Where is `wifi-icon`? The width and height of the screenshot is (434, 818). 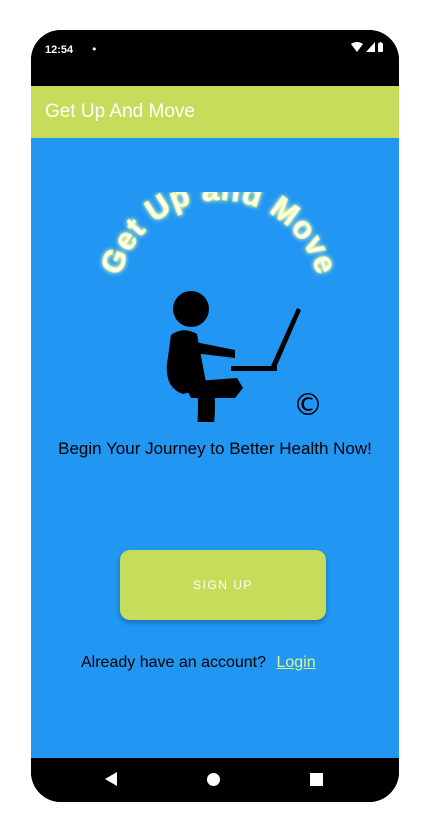 wifi-icon is located at coordinates (357, 47).